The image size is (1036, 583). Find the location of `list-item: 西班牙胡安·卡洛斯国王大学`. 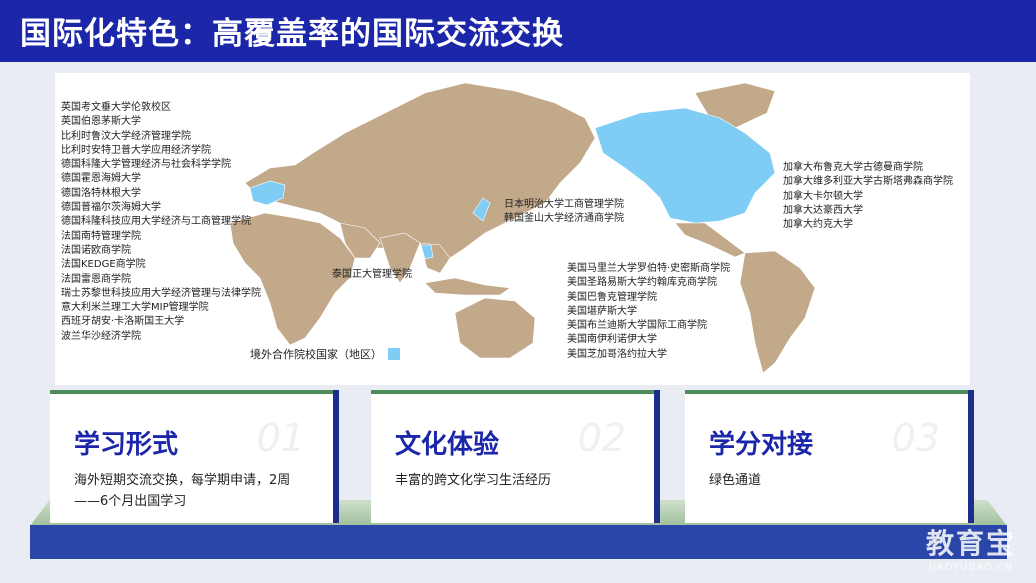

list-item: 西班牙胡安·卡洛斯国王大学 is located at coordinates (123, 322).